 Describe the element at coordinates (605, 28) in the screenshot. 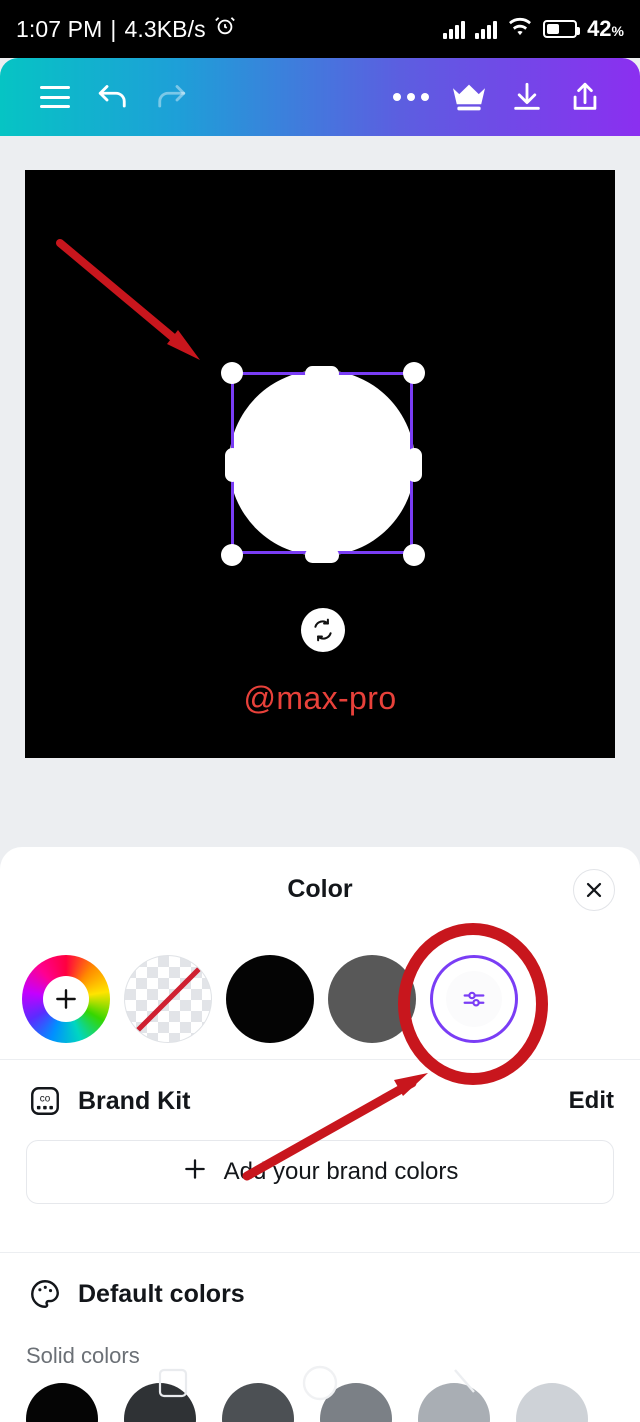

I see `battery-percent: 42%` at that location.